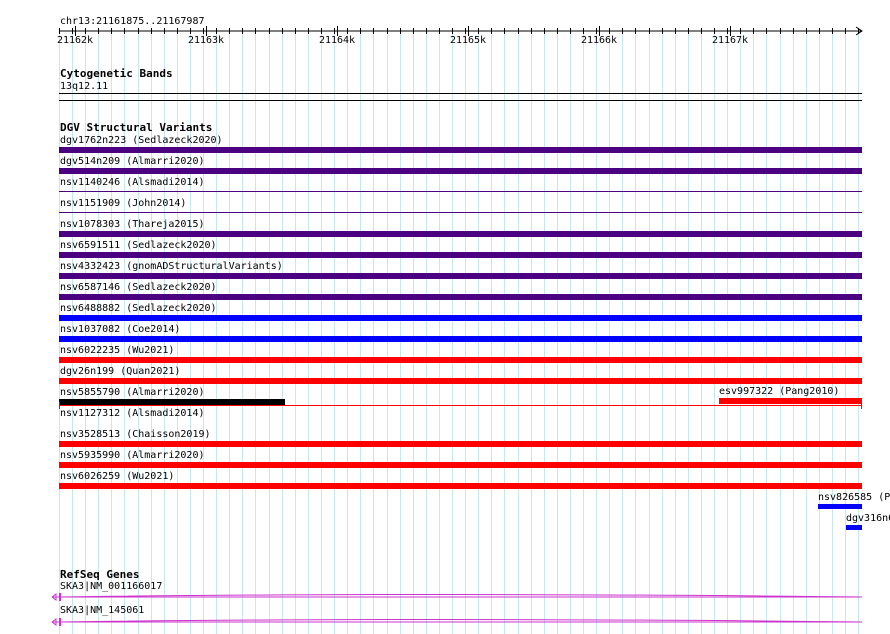 This screenshot has width=890, height=634. Describe the element at coordinates (120, 371) in the screenshot. I see `variant-label-dgv26n199: dgv26n199 (Quan2021)` at that location.